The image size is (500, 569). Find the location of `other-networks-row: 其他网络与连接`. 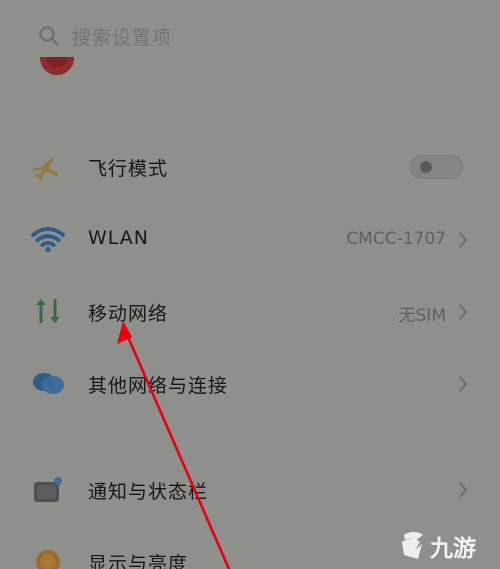

other-networks-row: 其他网络与连接 is located at coordinates (250, 383).